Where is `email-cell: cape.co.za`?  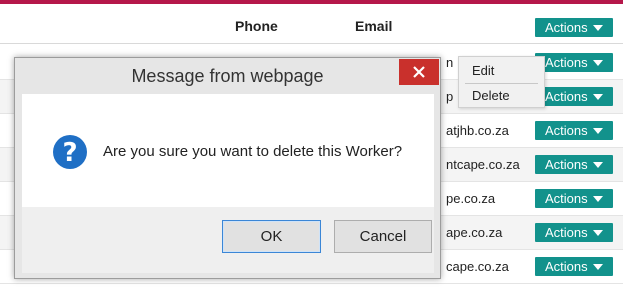
email-cell: cape.co.za is located at coordinates (477, 266).